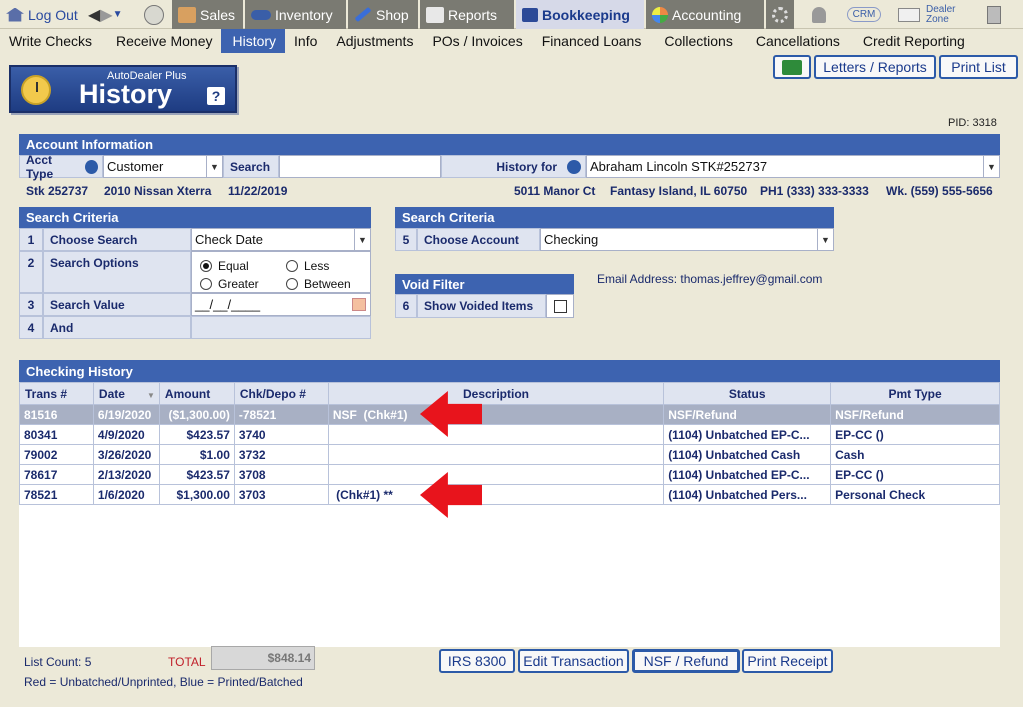 This screenshot has width=1023, height=707. I want to click on nav-accounting: Accounting, so click(705, 14).